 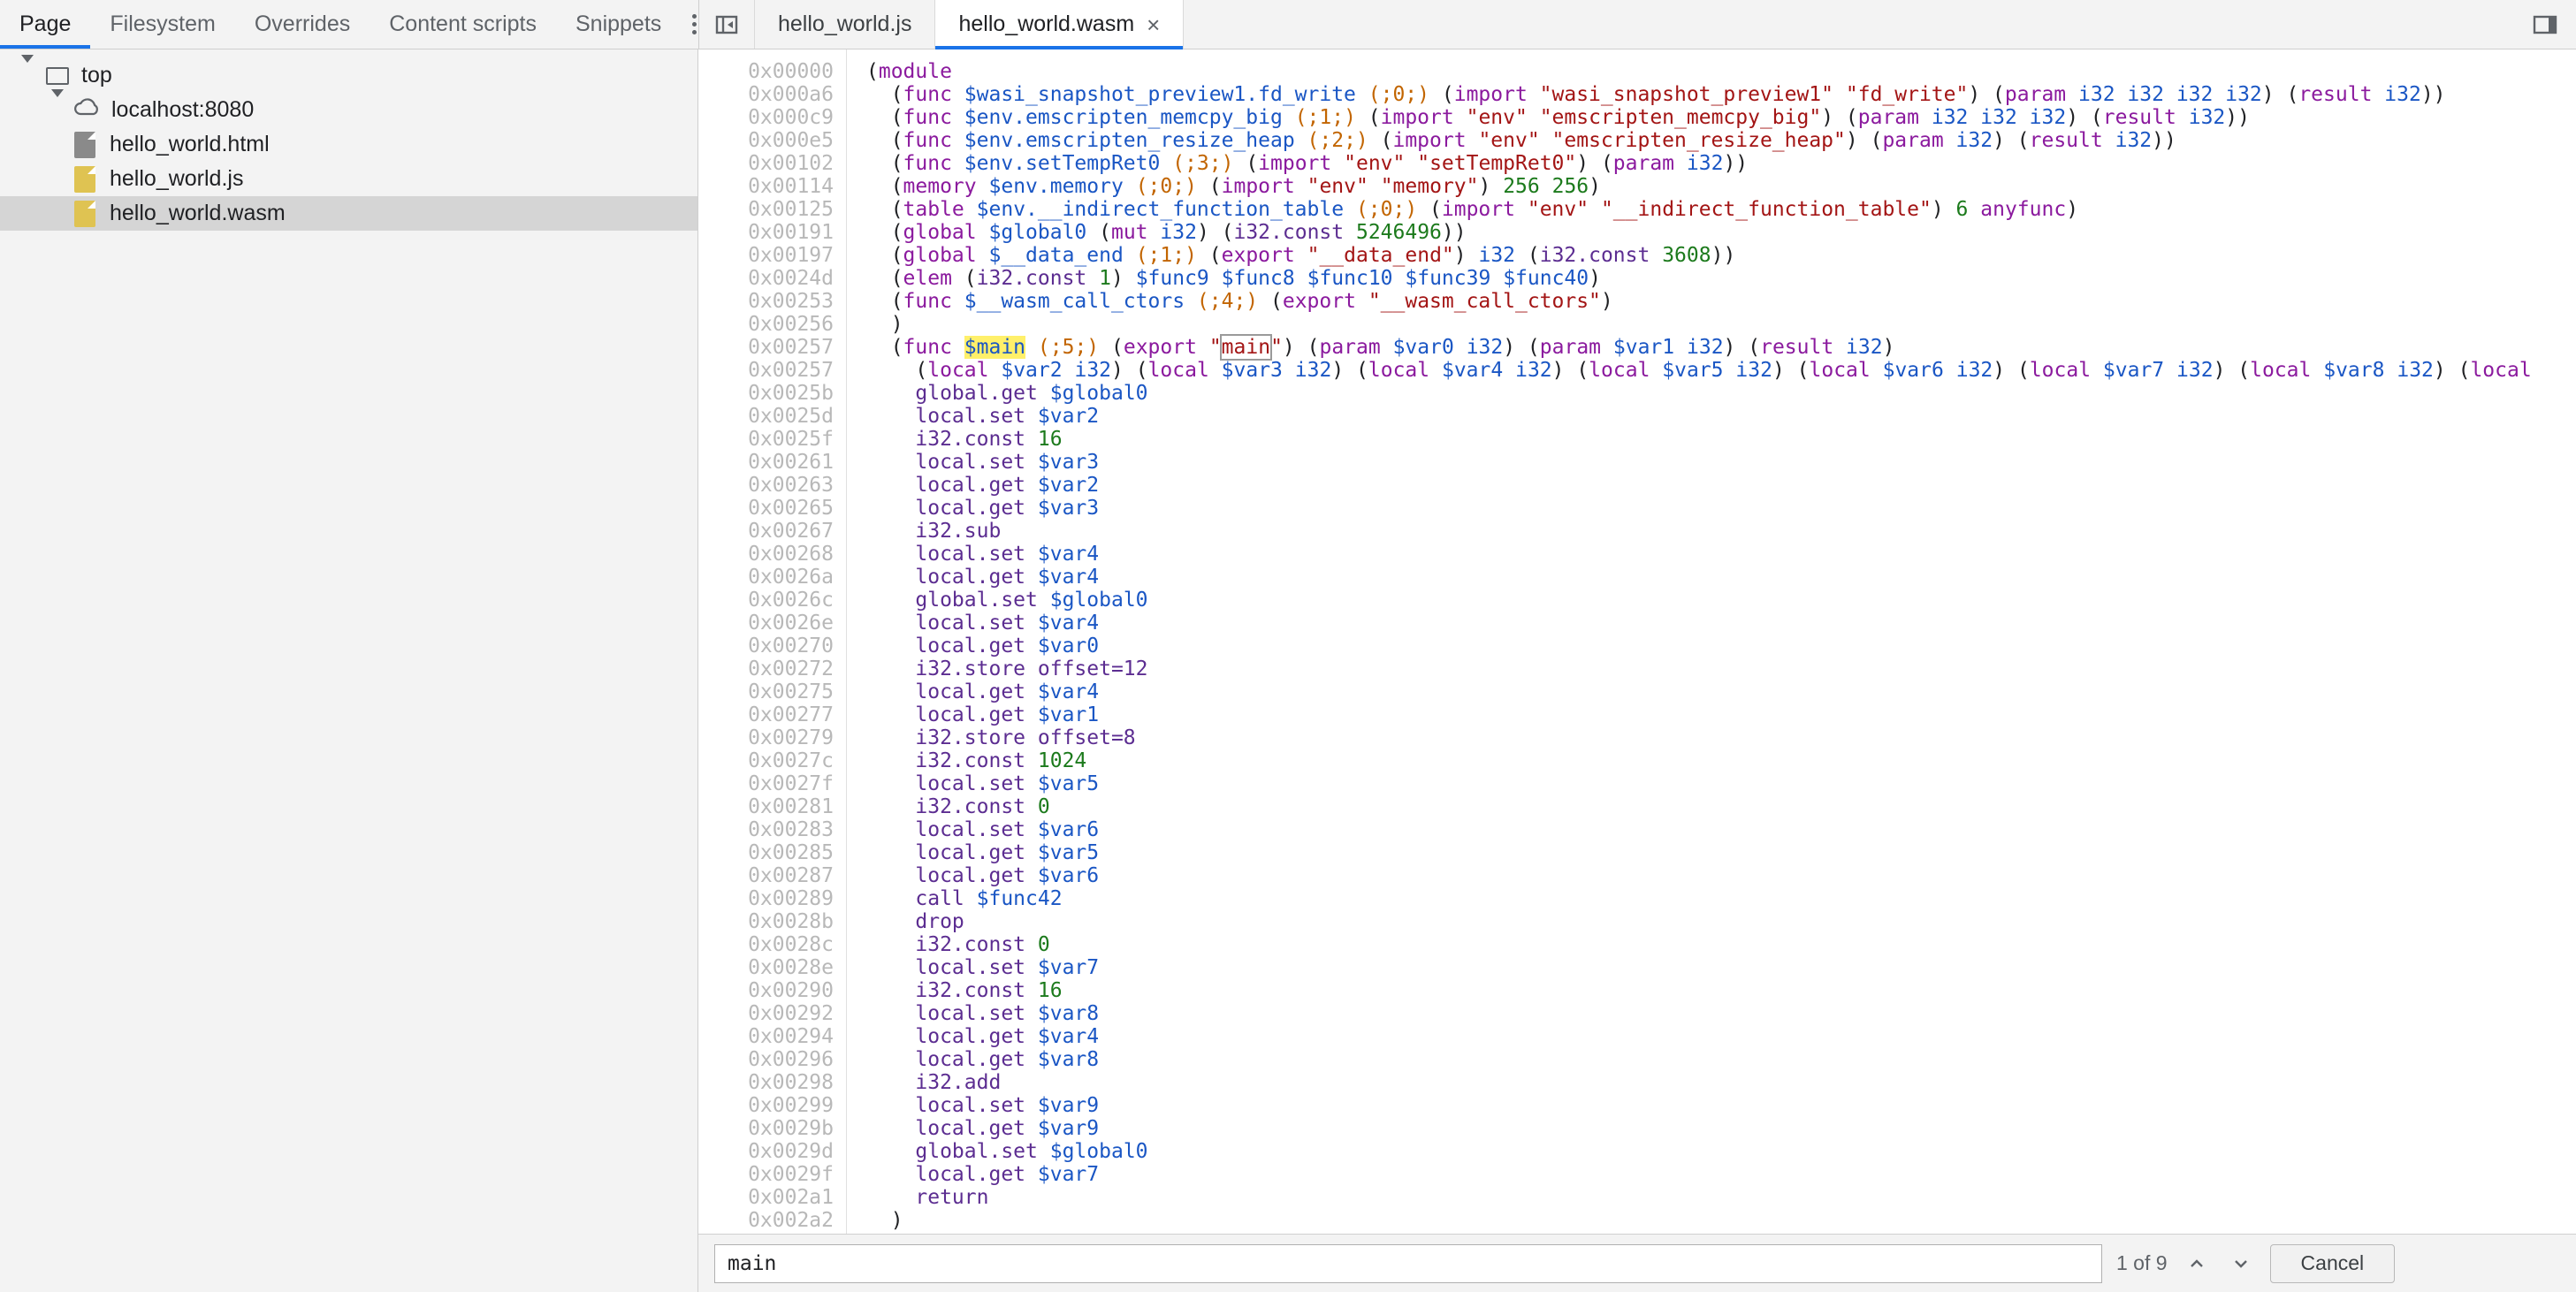 What do you see at coordinates (752, 1263) in the screenshot?
I see `search-input-value: main` at bounding box center [752, 1263].